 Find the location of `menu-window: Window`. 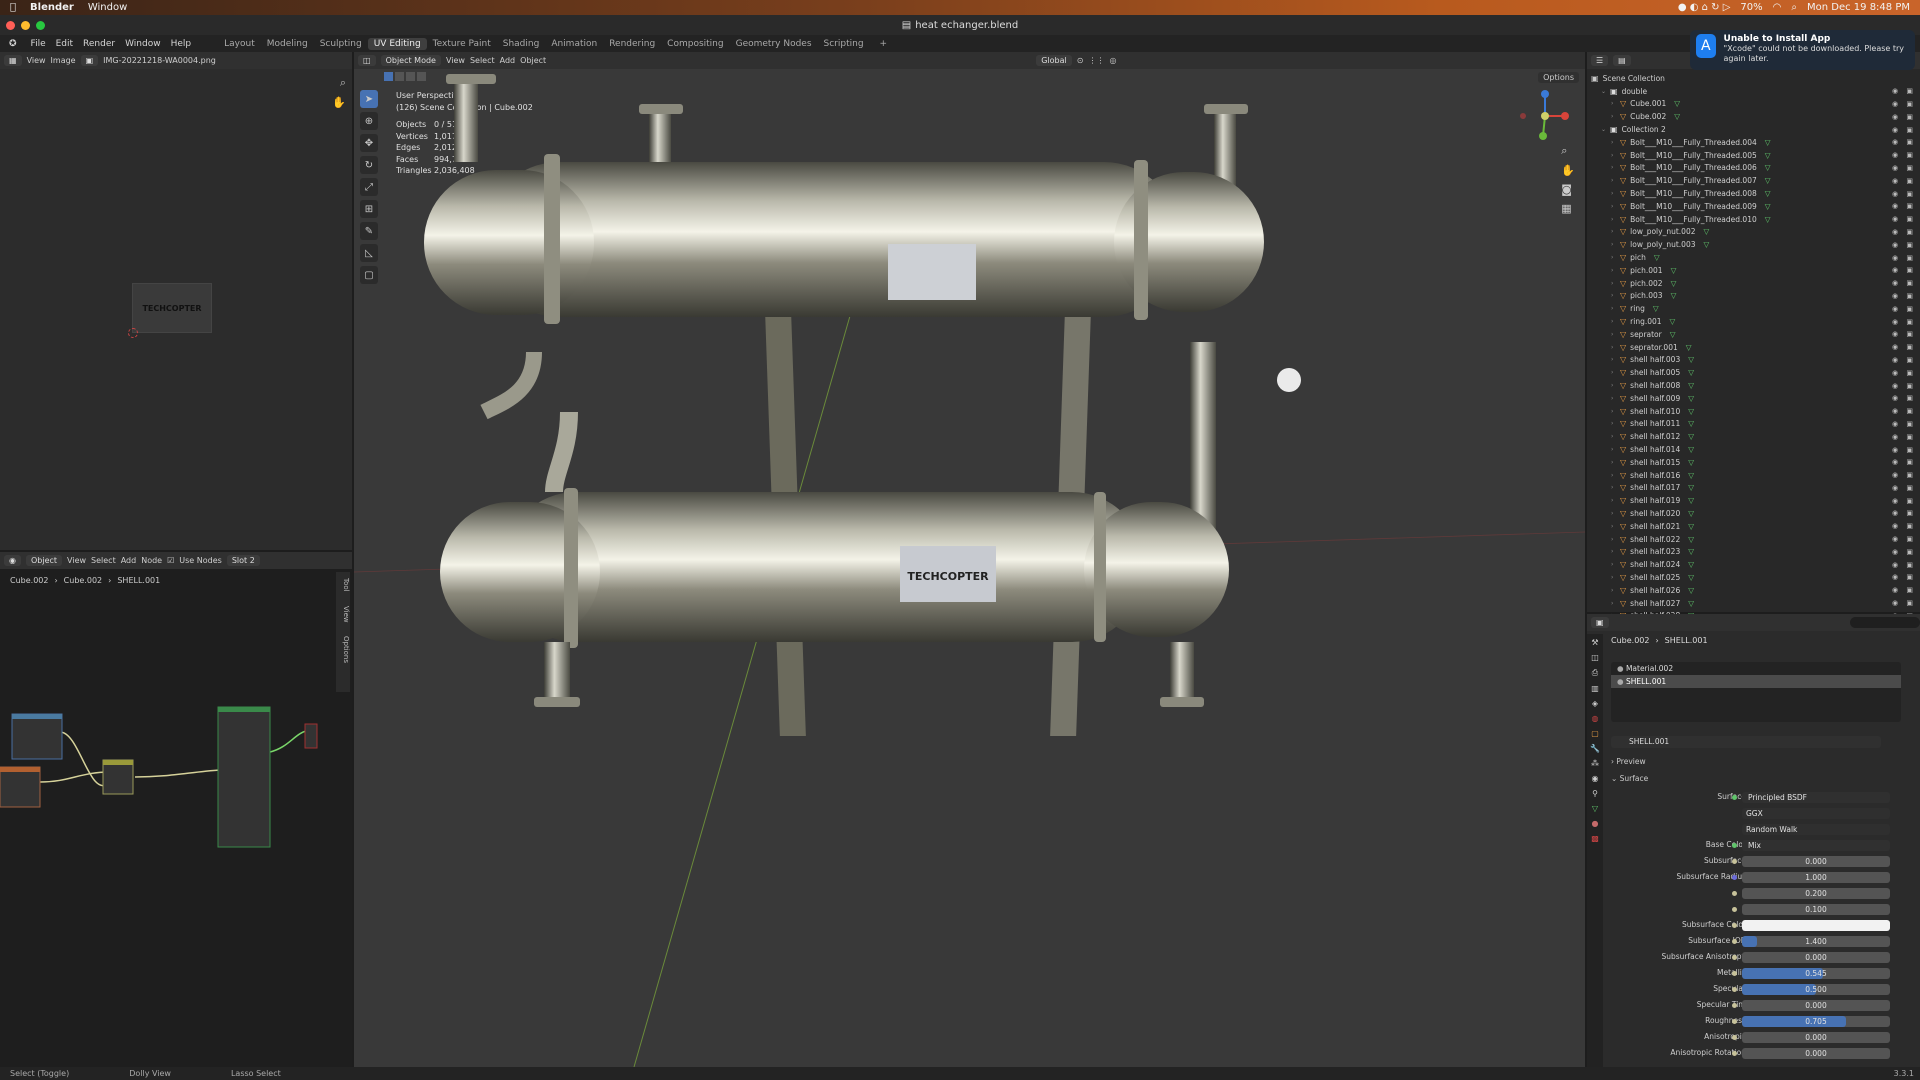

menu-window: Window is located at coordinates (143, 44).